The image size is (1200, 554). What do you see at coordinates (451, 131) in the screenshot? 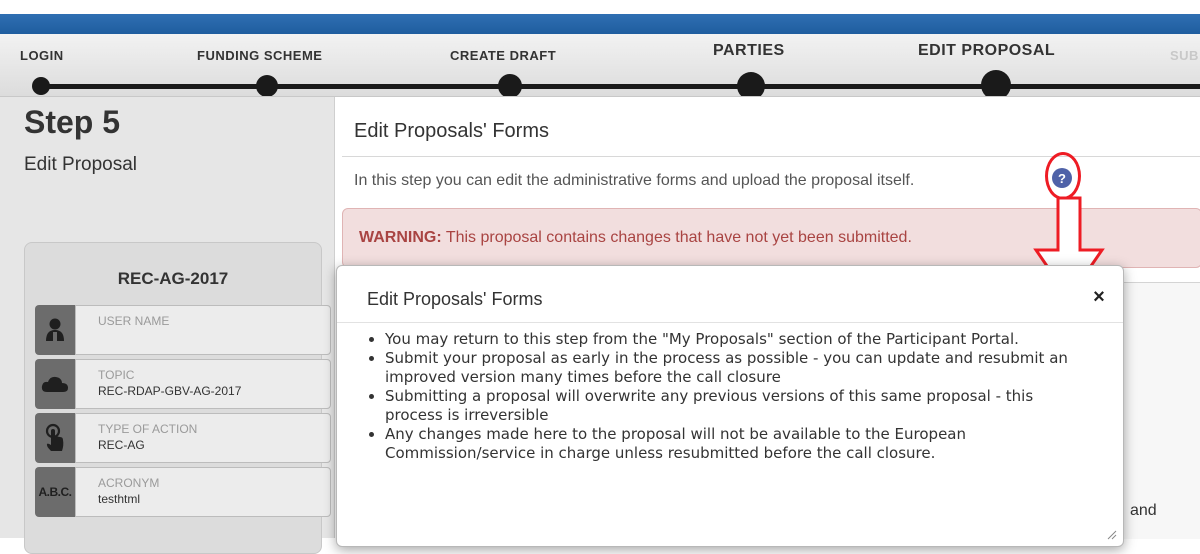
I see `page-title: Edit Proposals' Forms` at bounding box center [451, 131].